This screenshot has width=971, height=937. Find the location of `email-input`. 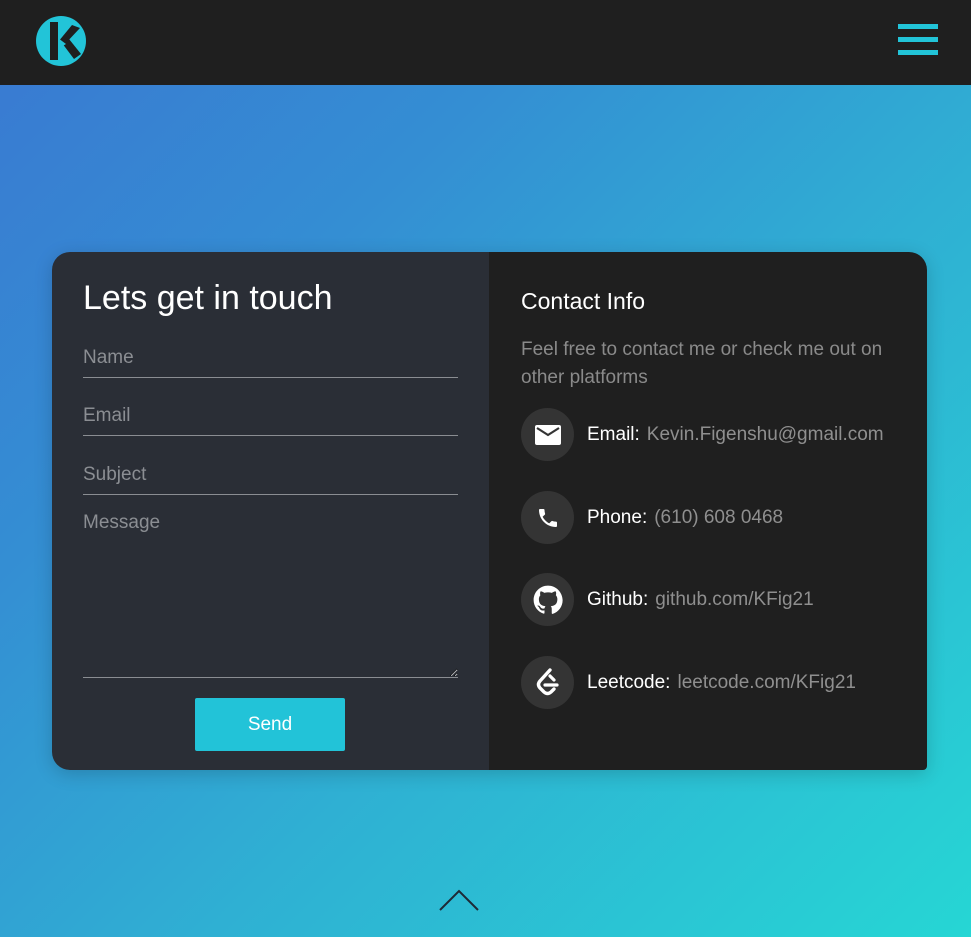

email-input is located at coordinates (270, 416).